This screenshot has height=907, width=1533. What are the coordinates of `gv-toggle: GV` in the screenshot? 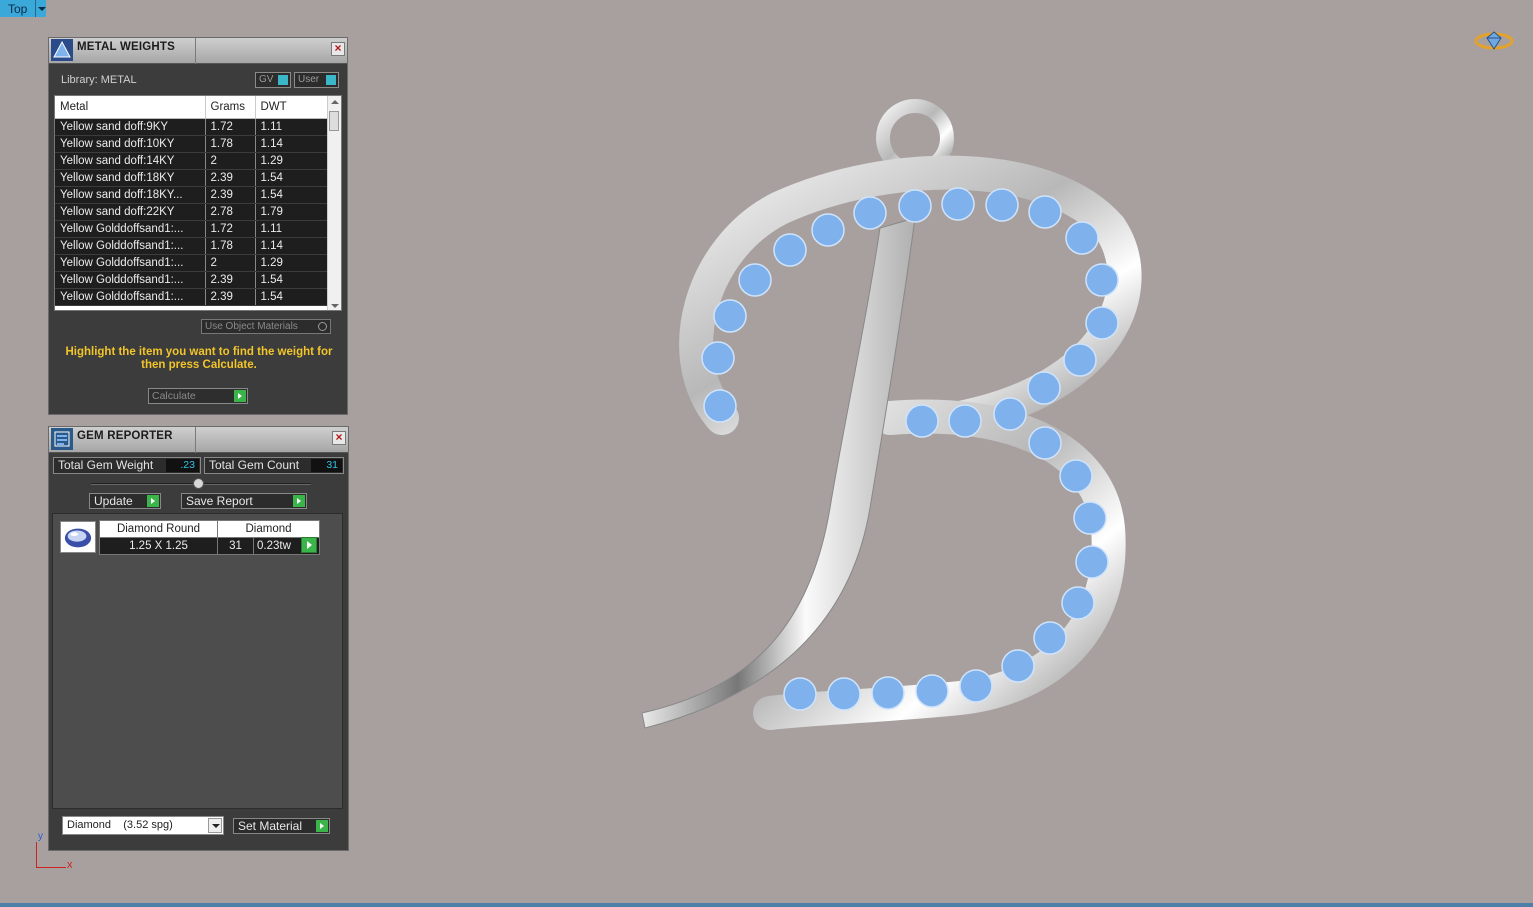 It's located at (273, 80).